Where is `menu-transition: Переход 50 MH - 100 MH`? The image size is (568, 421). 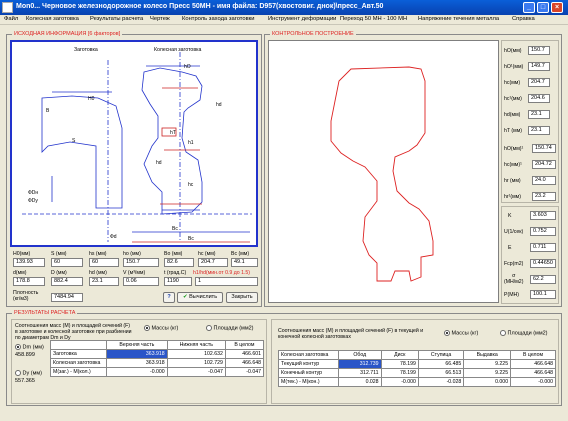
menu-transition: Переход 50 MH - 100 MH is located at coordinates (373, 19).